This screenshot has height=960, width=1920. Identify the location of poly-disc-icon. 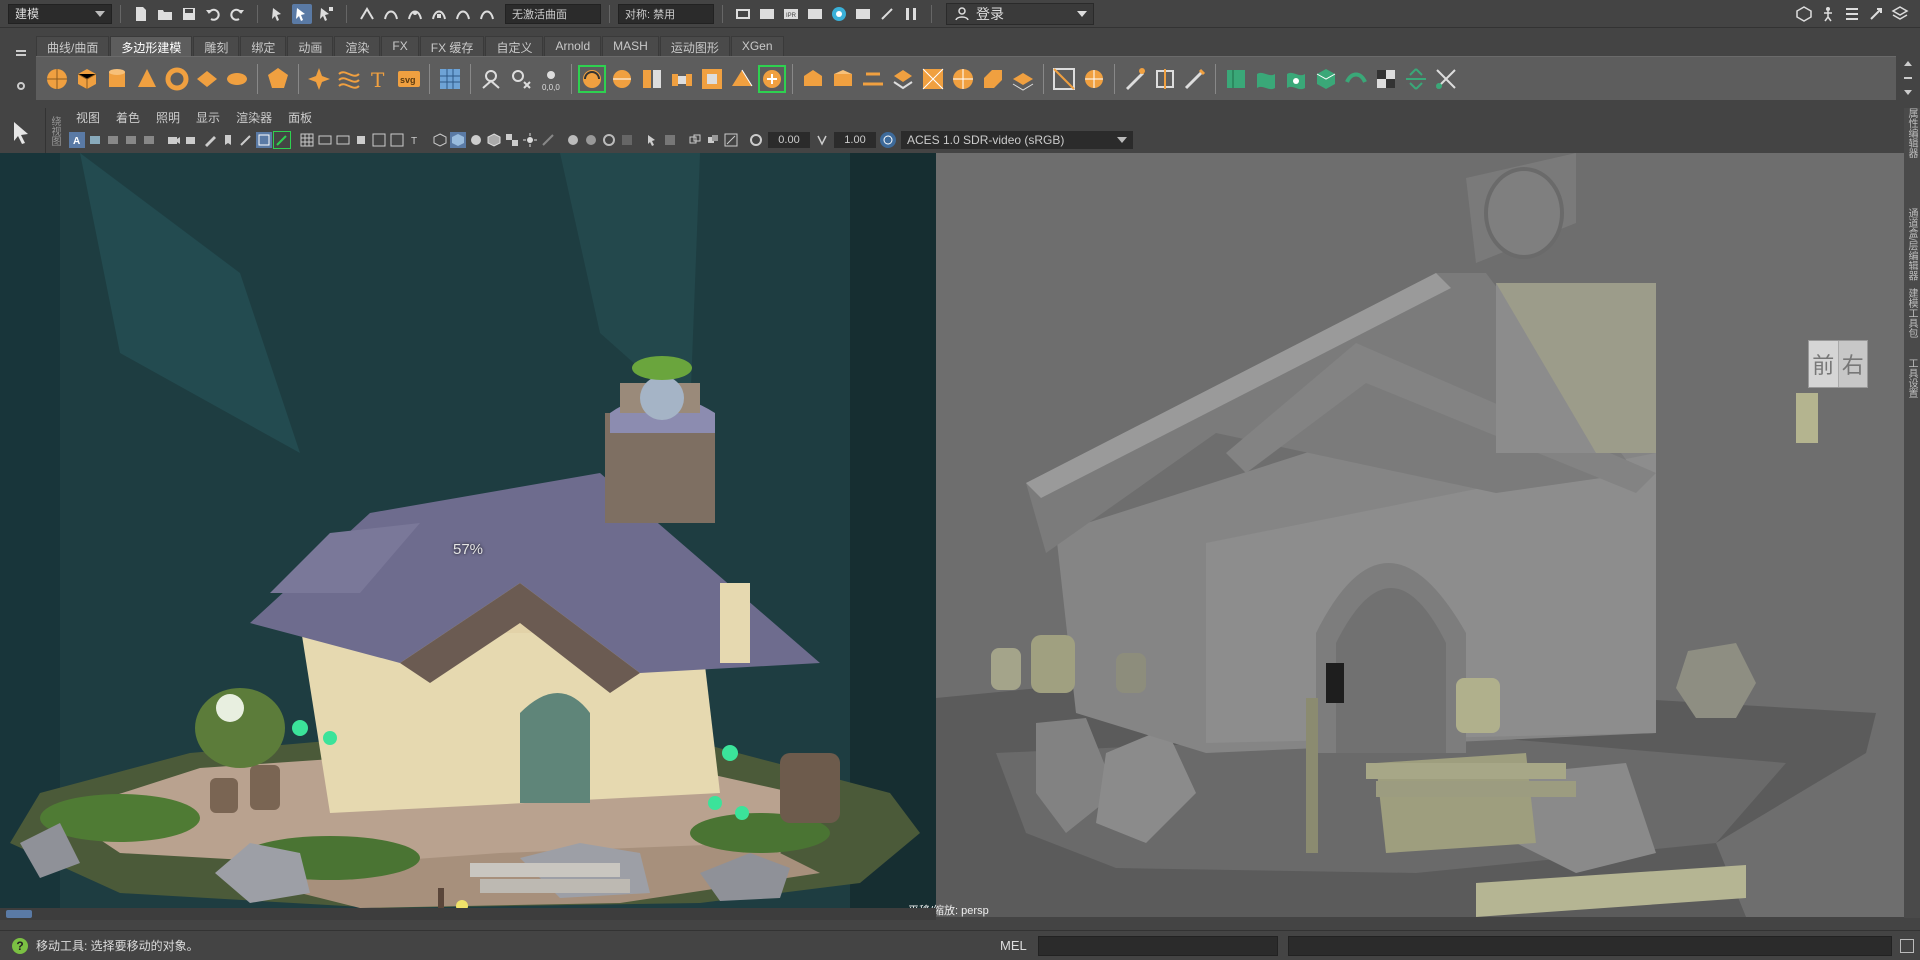
(237, 79).